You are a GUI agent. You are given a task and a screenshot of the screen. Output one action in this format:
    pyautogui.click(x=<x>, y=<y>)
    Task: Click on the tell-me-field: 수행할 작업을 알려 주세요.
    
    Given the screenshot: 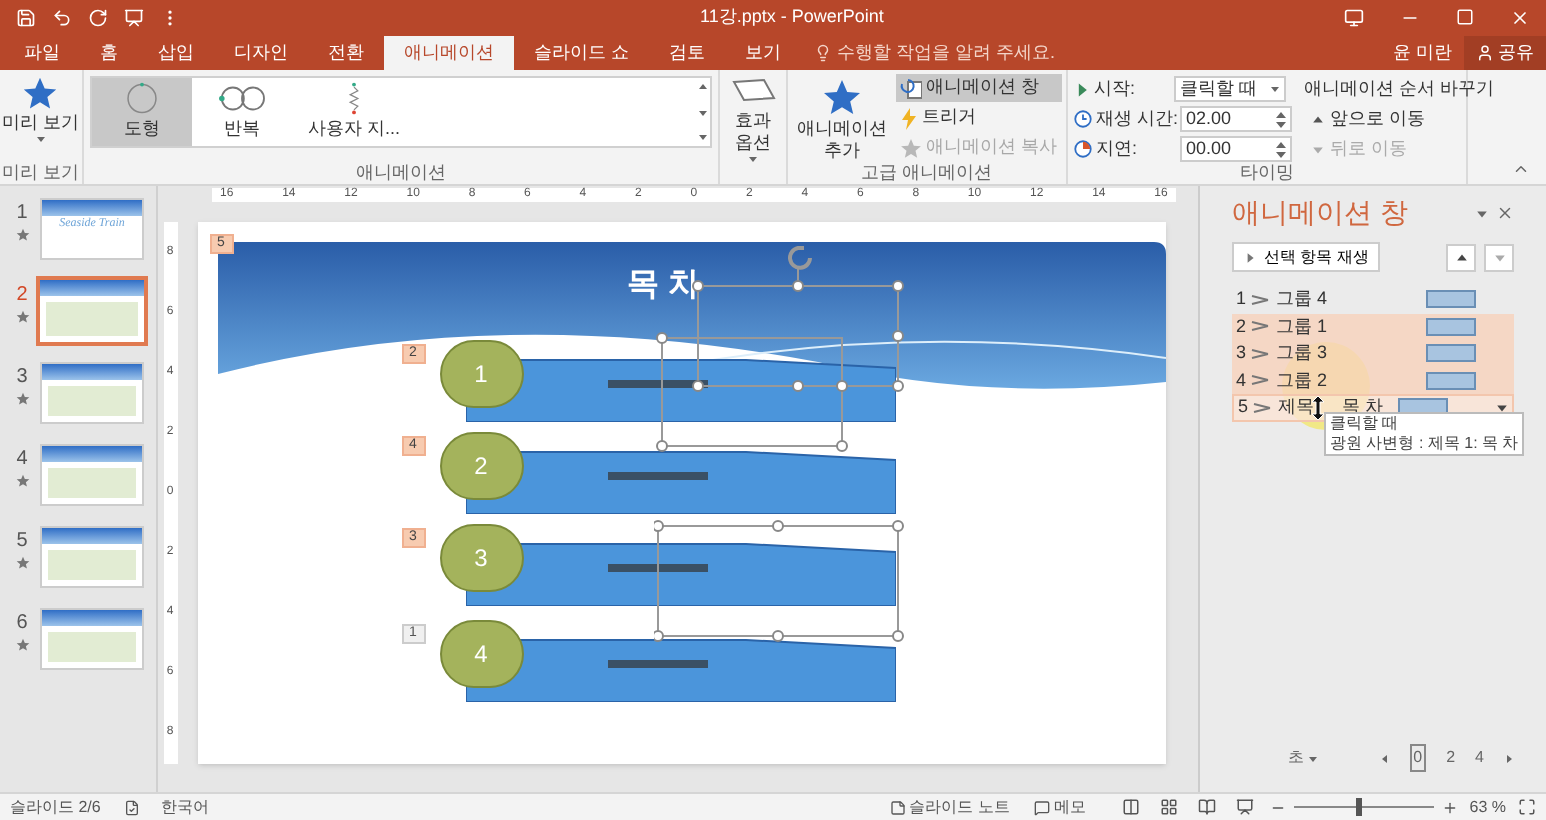 What is the action you would take?
    pyautogui.click(x=934, y=53)
    